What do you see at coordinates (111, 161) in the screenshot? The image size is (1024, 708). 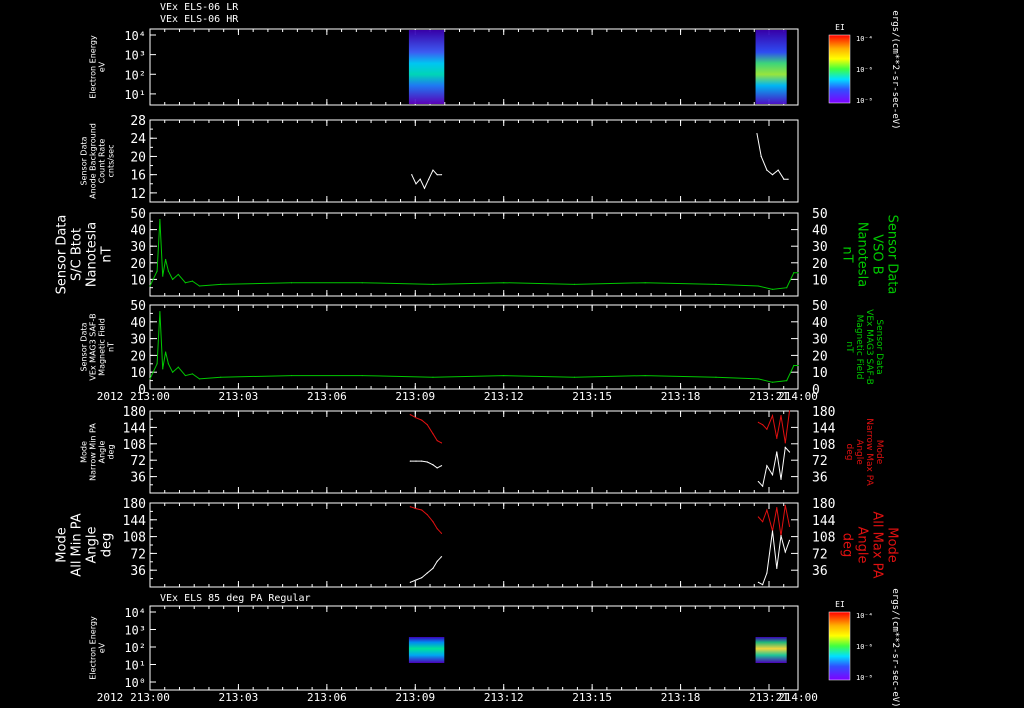 I see `y-axis-label-2: cnts/sec` at bounding box center [111, 161].